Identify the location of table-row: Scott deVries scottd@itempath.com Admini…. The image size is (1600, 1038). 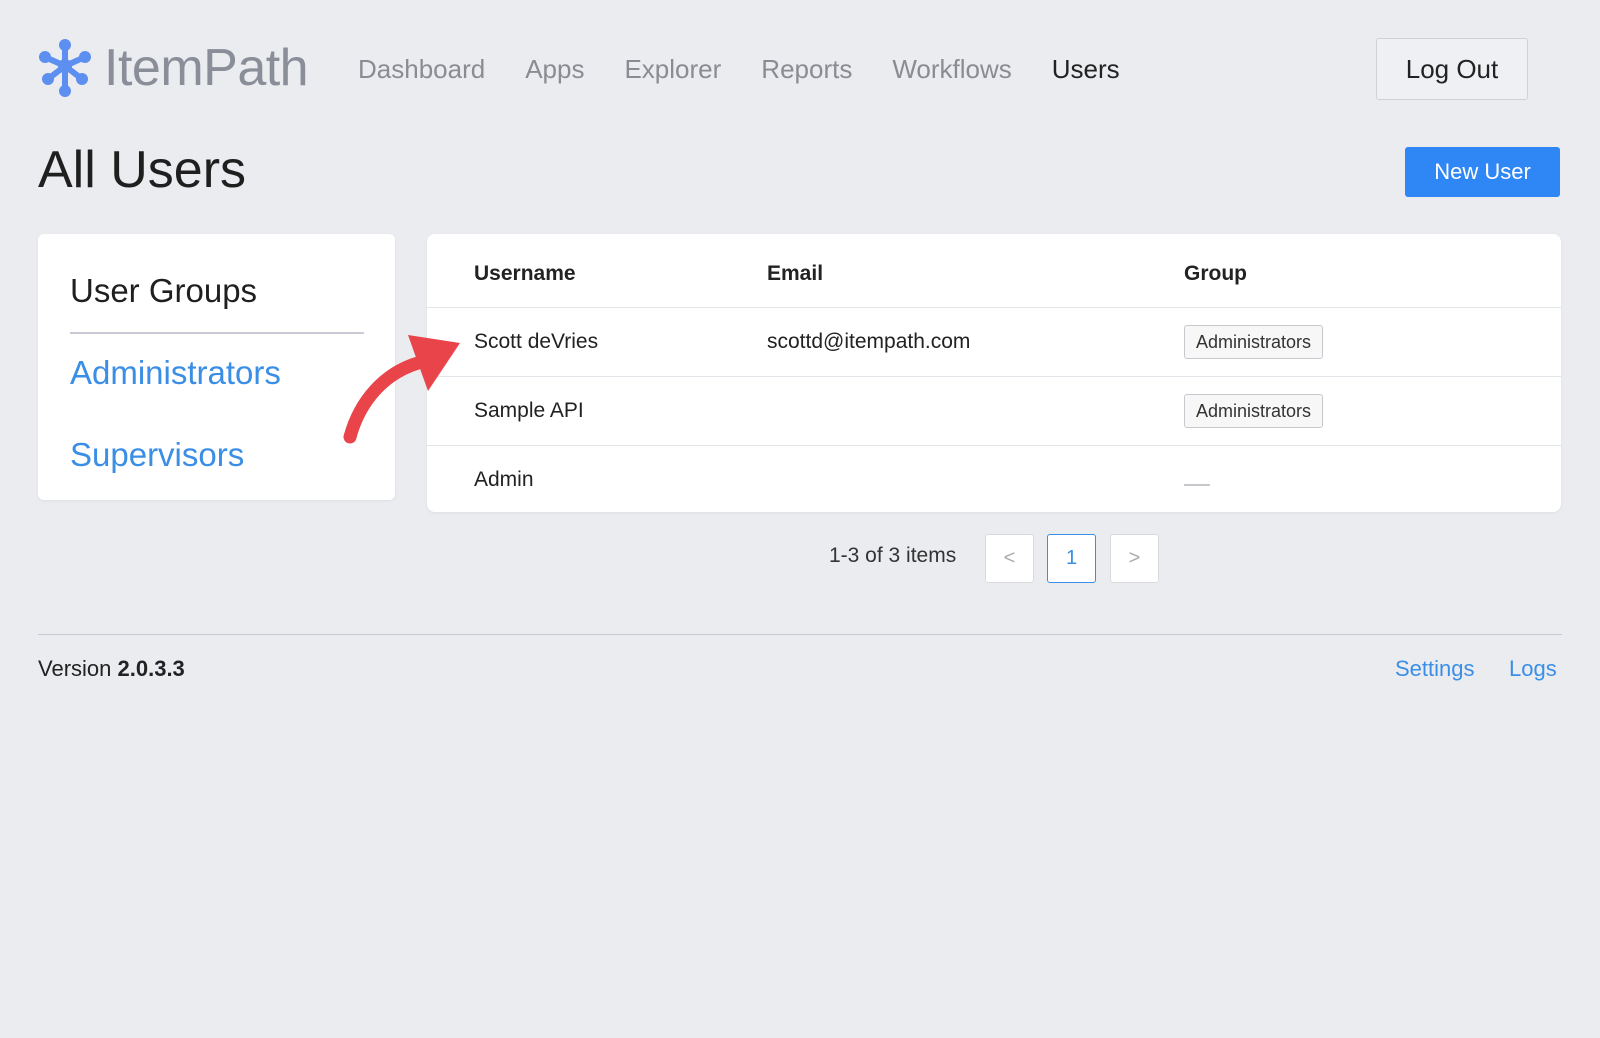
(994, 342).